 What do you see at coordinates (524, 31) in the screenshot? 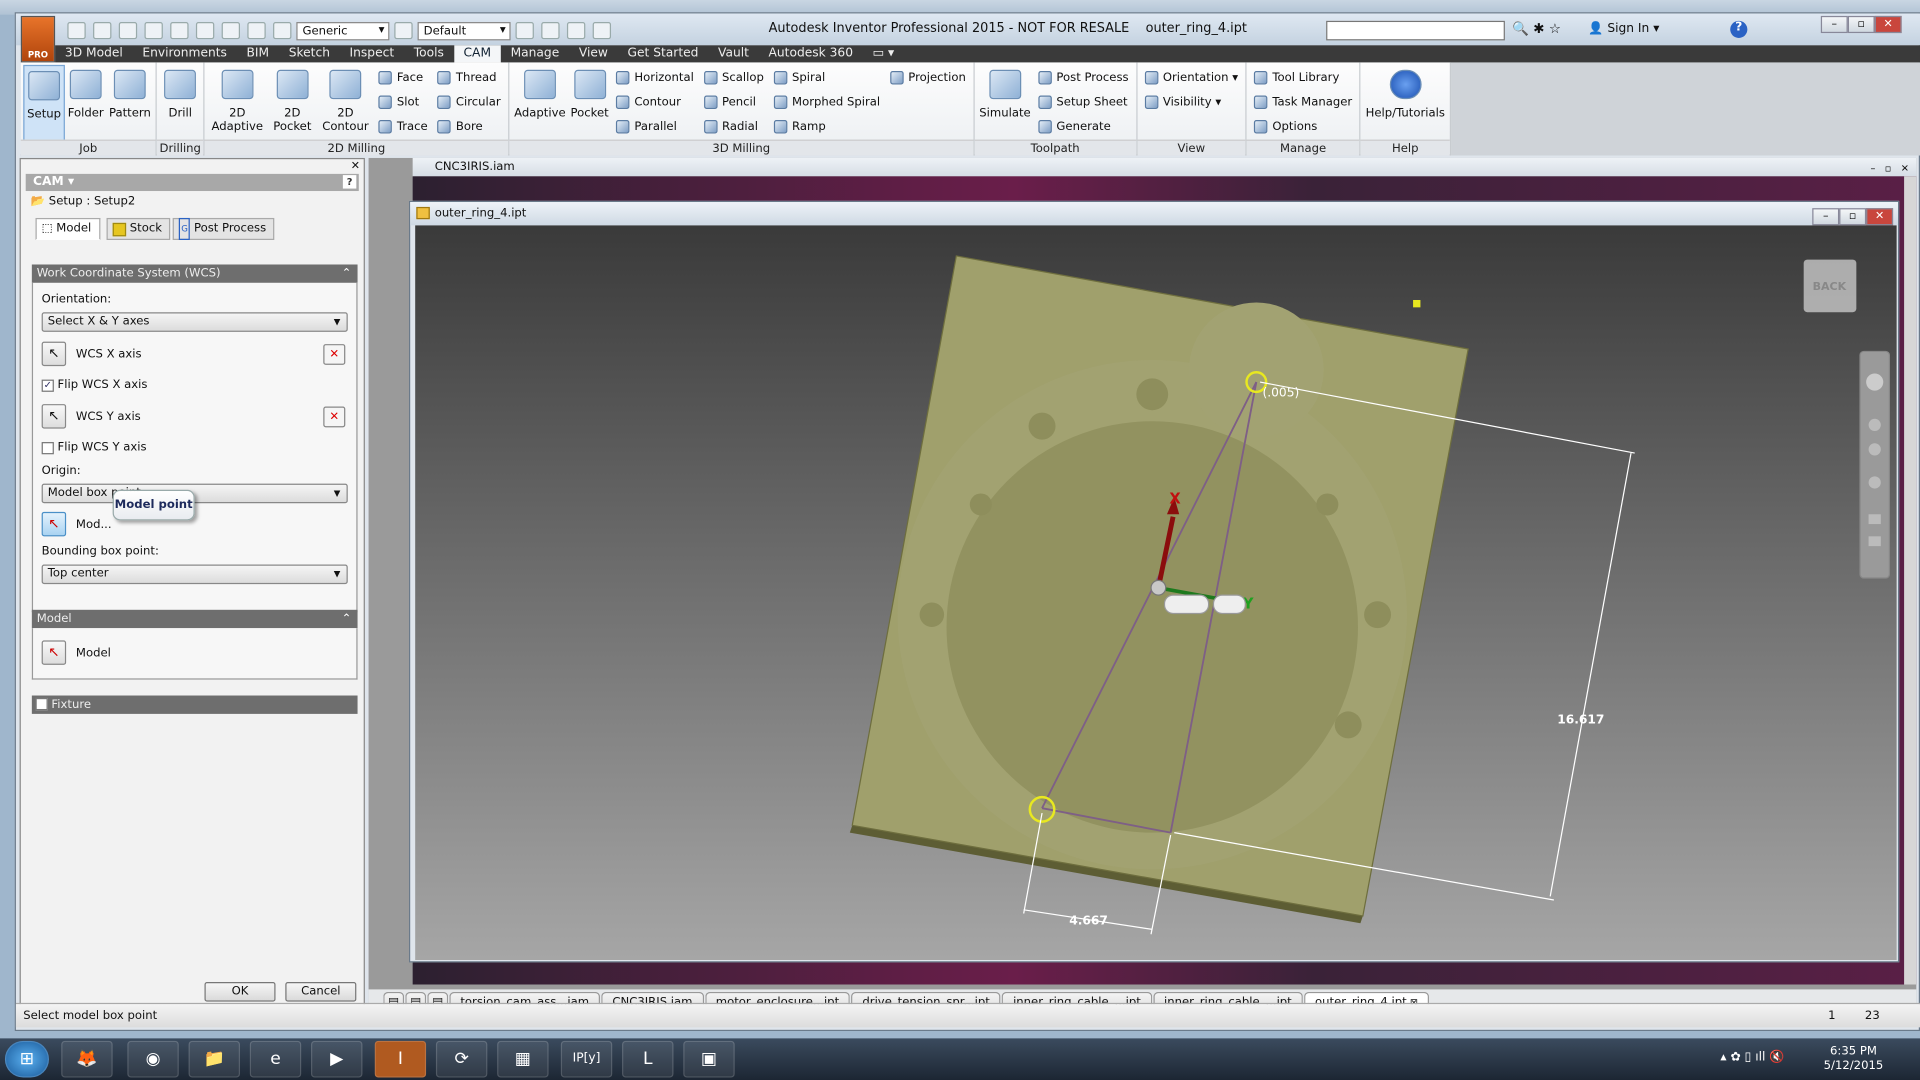
I see `adjust-icon` at bounding box center [524, 31].